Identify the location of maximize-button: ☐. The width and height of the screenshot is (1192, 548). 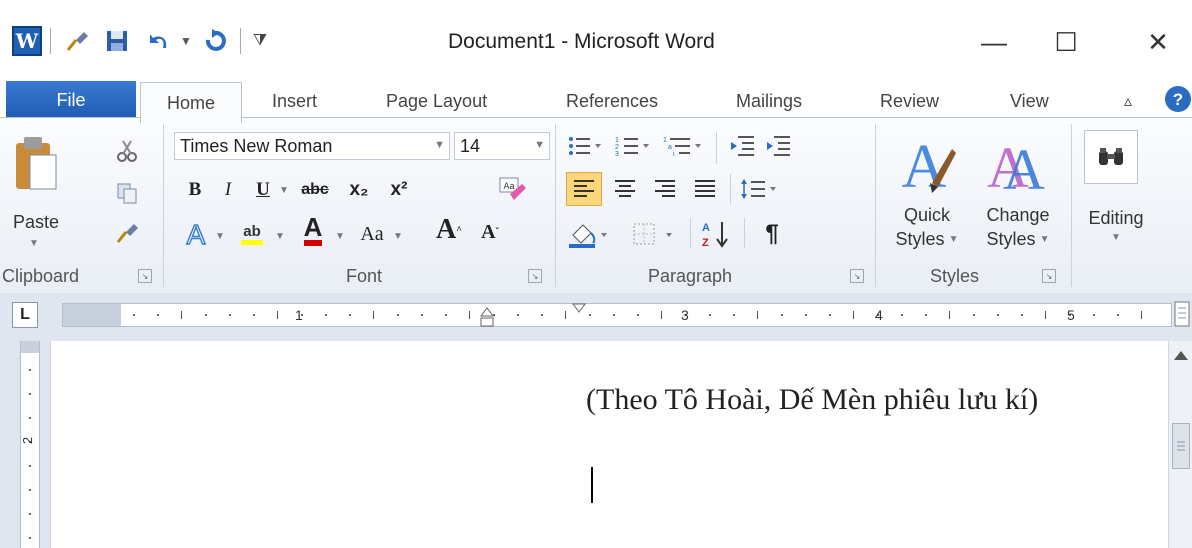
(1066, 42).